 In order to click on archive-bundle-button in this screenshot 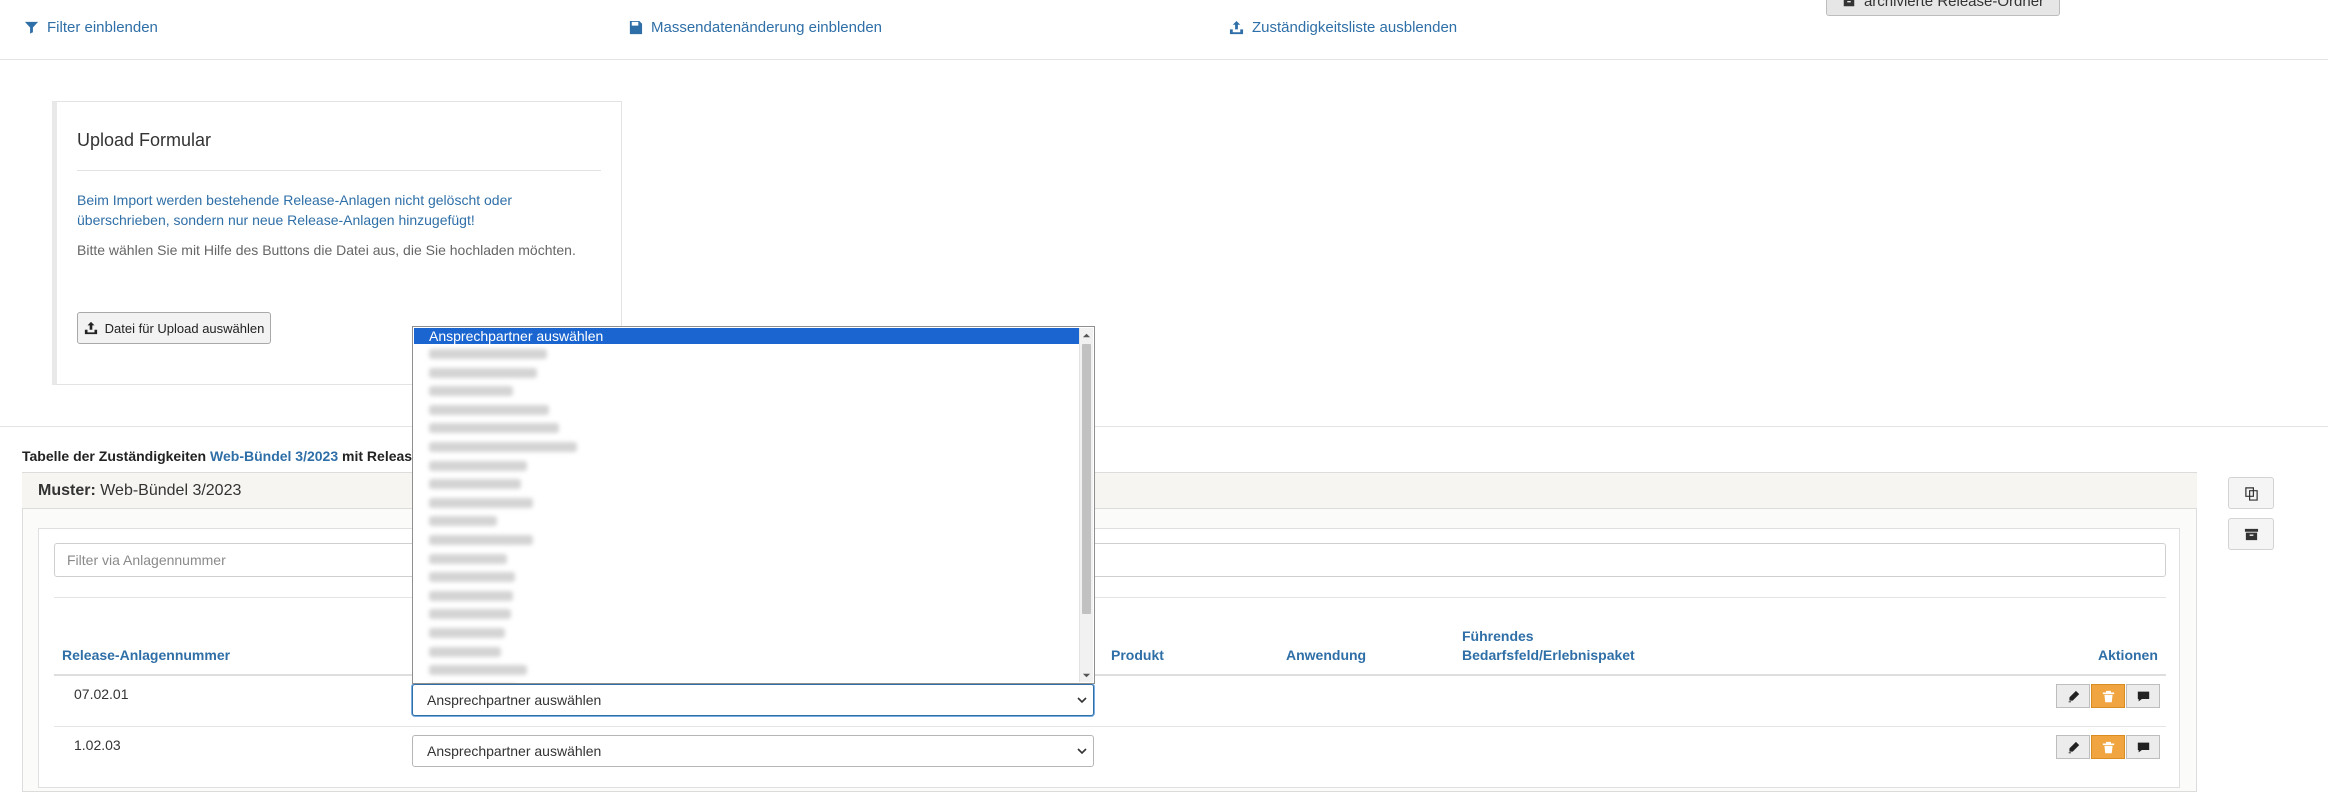, I will do `click(2251, 534)`.